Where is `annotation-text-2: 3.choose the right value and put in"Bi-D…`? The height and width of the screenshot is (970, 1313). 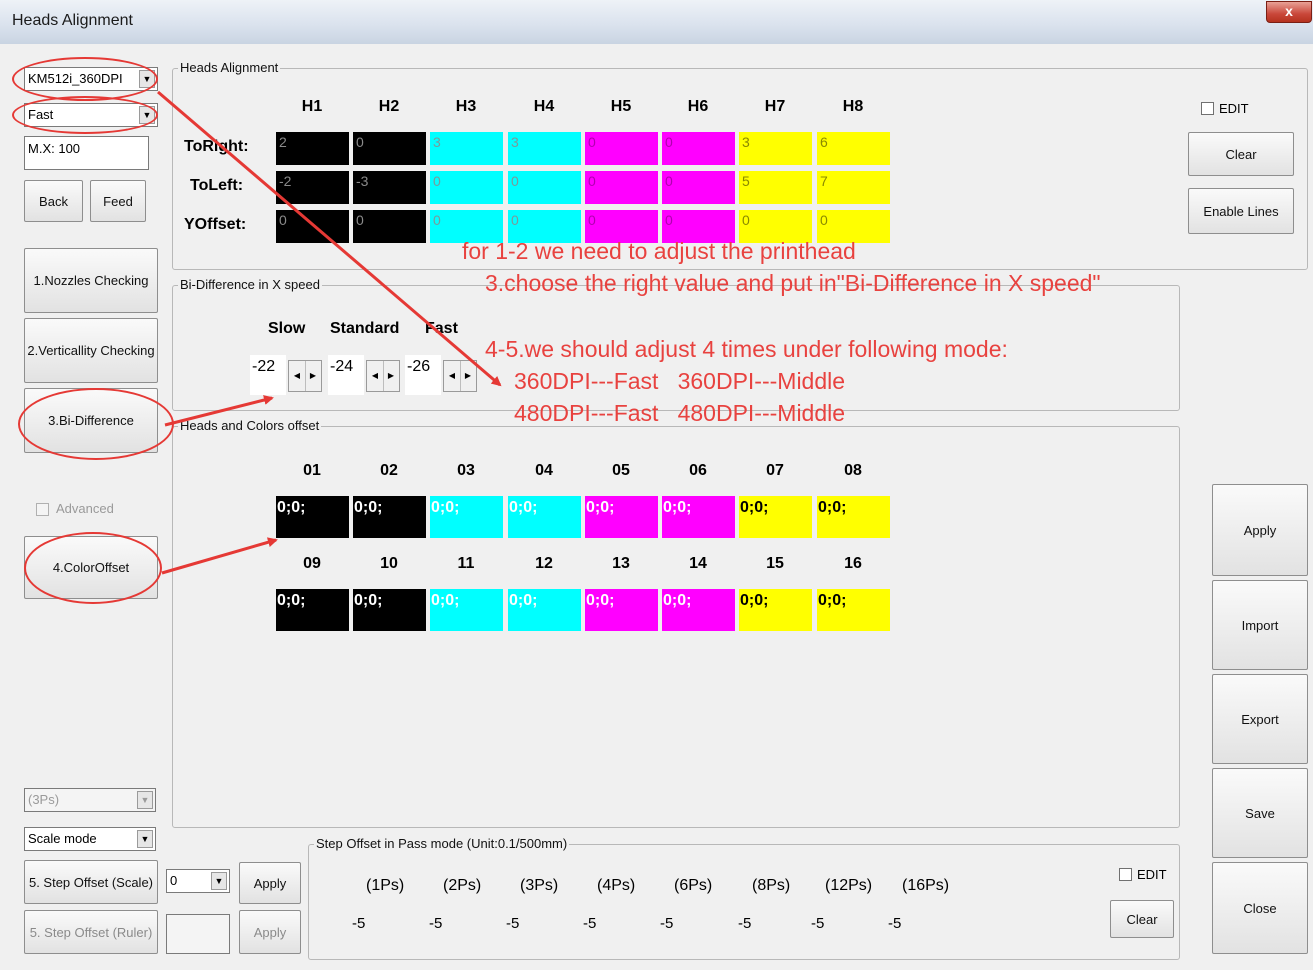 annotation-text-2: 3.choose the right value and put in"Bi-D… is located at coordinates (793, 283).